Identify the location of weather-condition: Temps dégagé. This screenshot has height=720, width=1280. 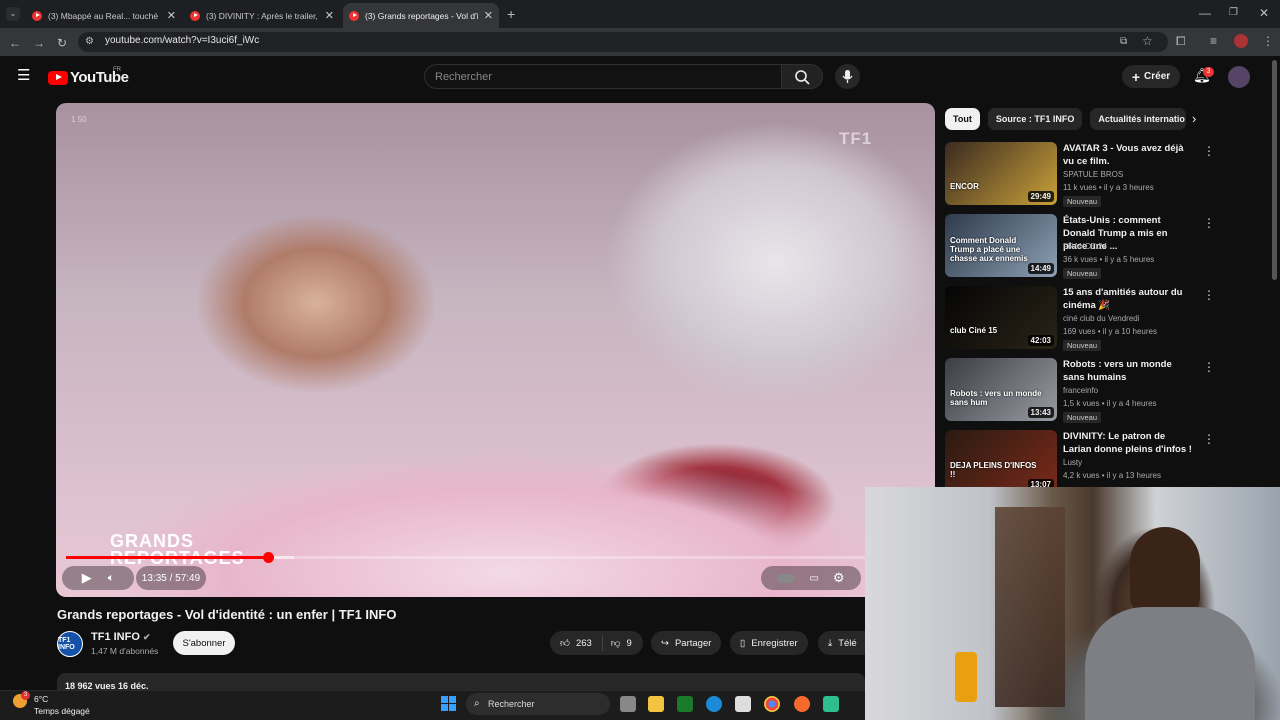
(62, 711).